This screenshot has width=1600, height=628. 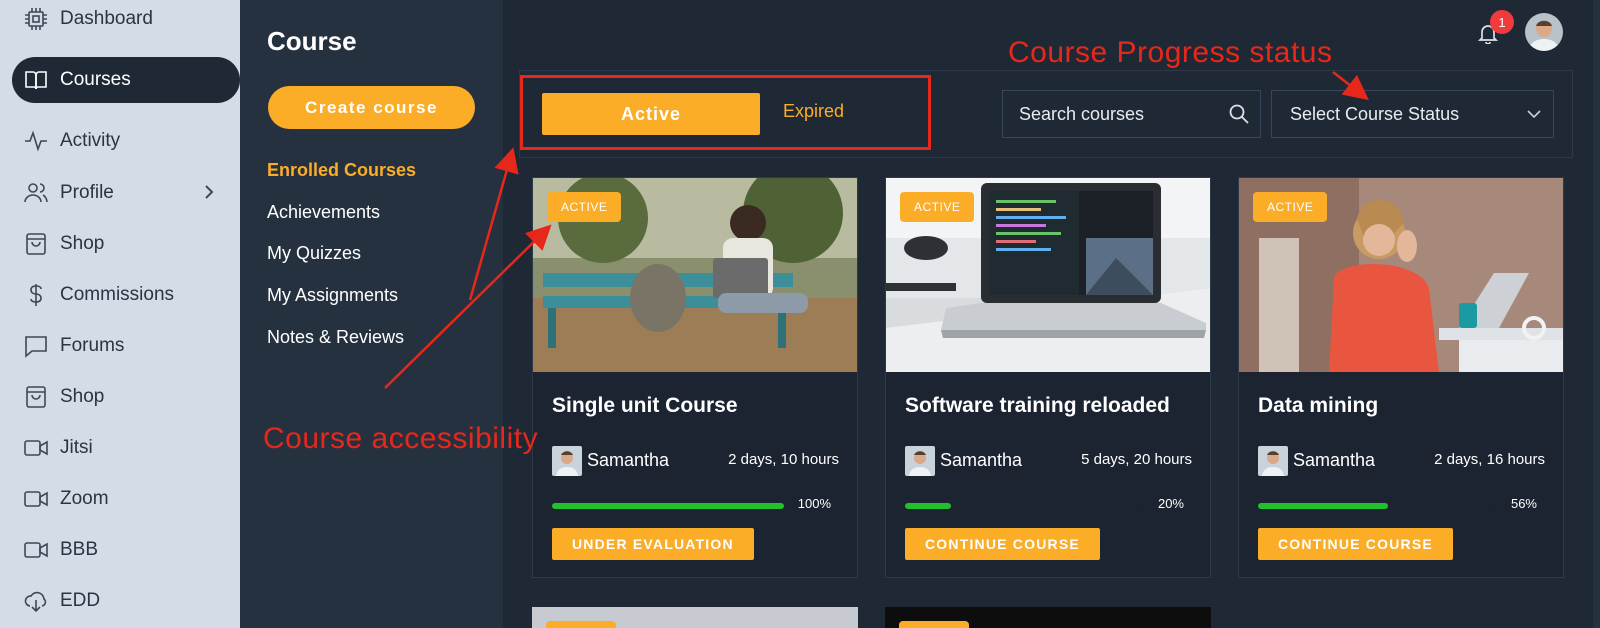 What do you see at coordinates (1170, 52) in the screenshot?
I see `annotation-progress-status: Course Progress status` at bounding box center [1170, 52].